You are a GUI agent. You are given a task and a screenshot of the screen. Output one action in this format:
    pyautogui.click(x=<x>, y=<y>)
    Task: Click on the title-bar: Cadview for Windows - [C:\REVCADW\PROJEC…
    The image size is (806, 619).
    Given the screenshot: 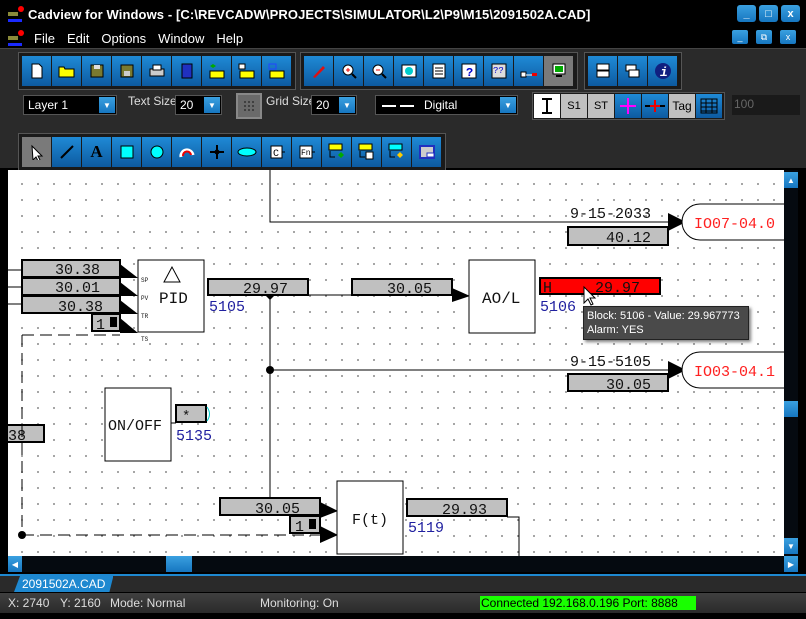 What is the action you would take?
    pyautogui.click(x=403, y=14)
    